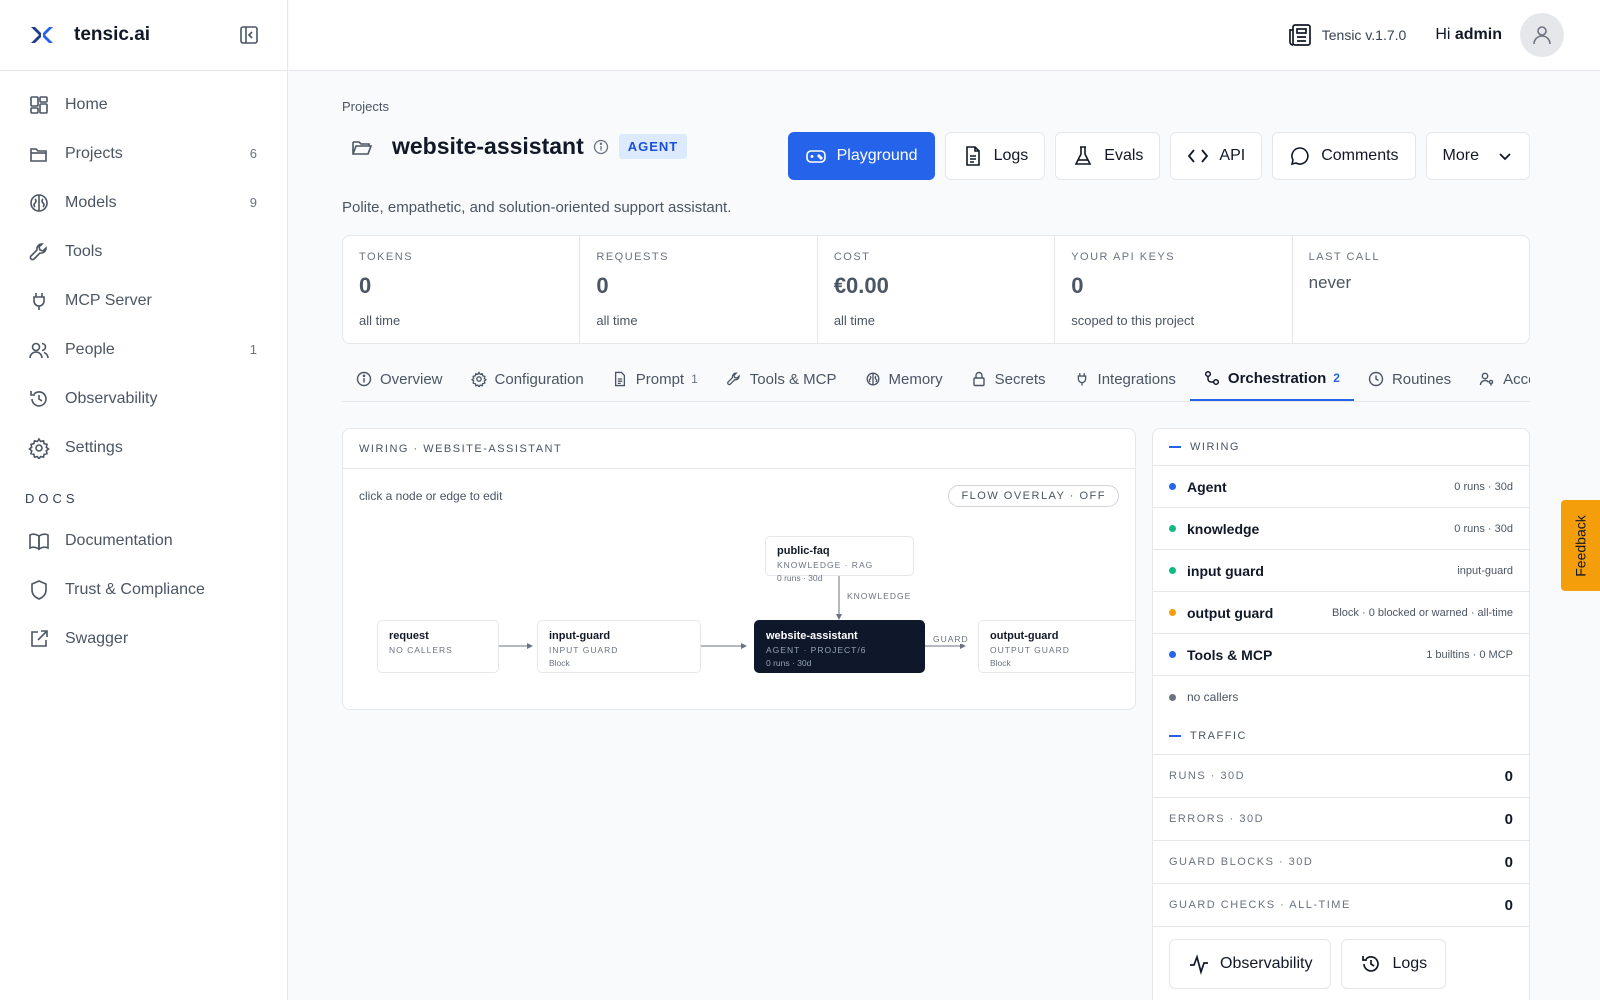 This screenshot has height=1000, width=1600. Describe the element at coordinates (978, 379) in the screenshot. I see `lock-icon` at that location.